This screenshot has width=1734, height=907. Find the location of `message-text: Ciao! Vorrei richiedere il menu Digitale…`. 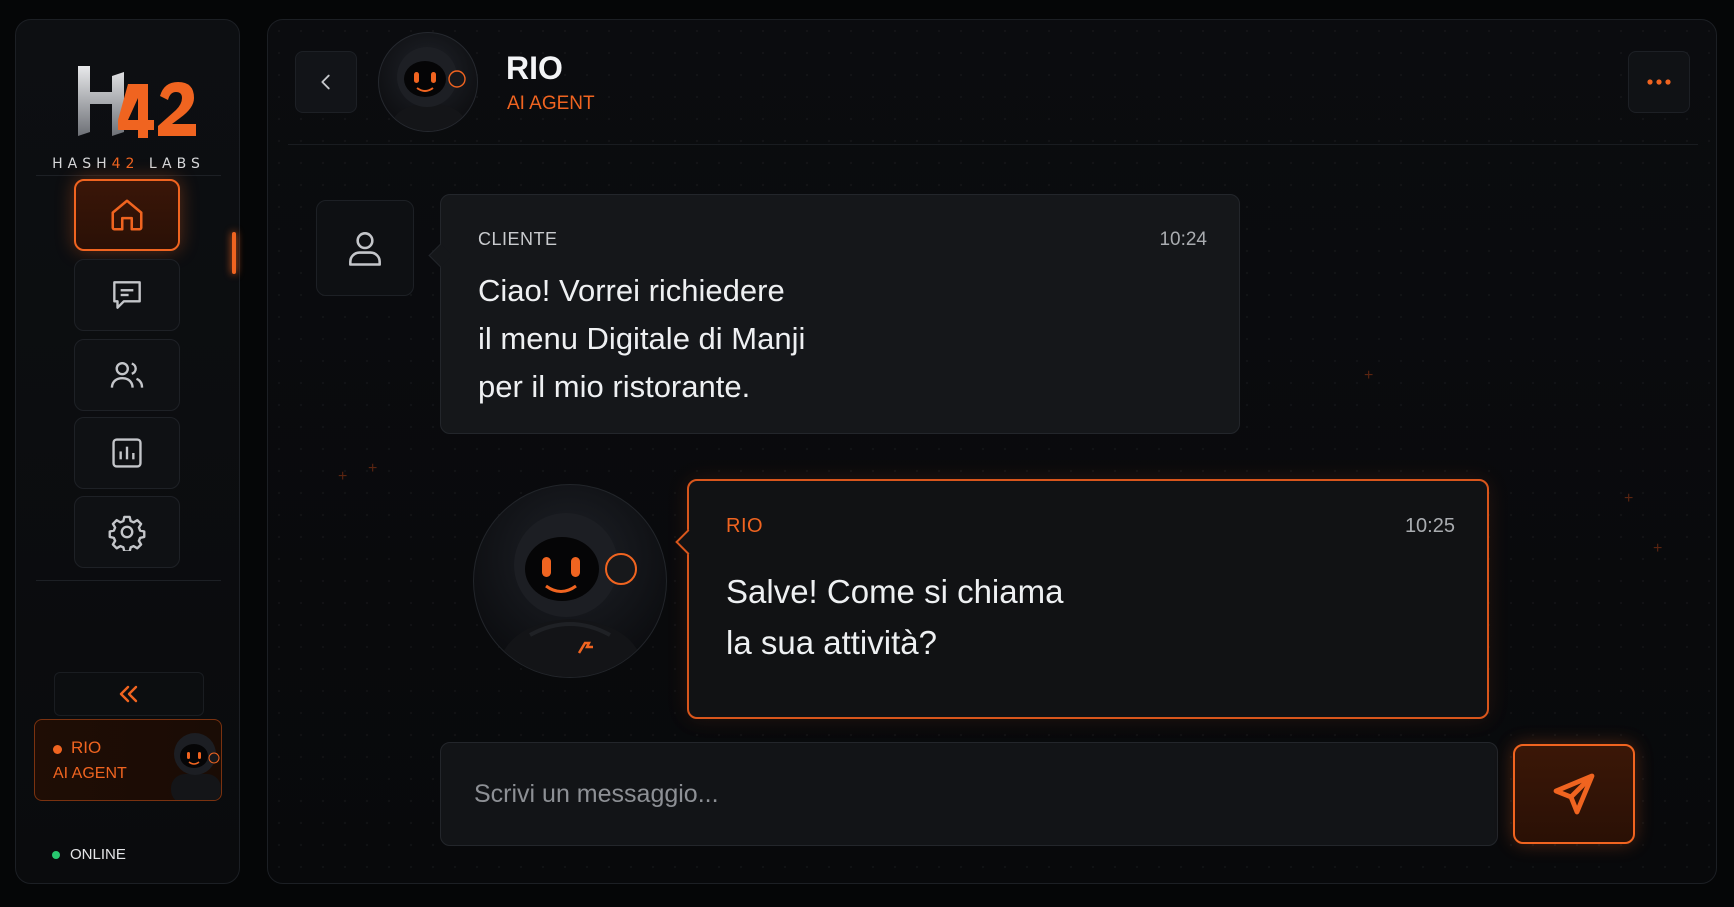

message-text: Ciao! Vorrei richiedere il menu Digitale… is located at coordinates (642, 338).